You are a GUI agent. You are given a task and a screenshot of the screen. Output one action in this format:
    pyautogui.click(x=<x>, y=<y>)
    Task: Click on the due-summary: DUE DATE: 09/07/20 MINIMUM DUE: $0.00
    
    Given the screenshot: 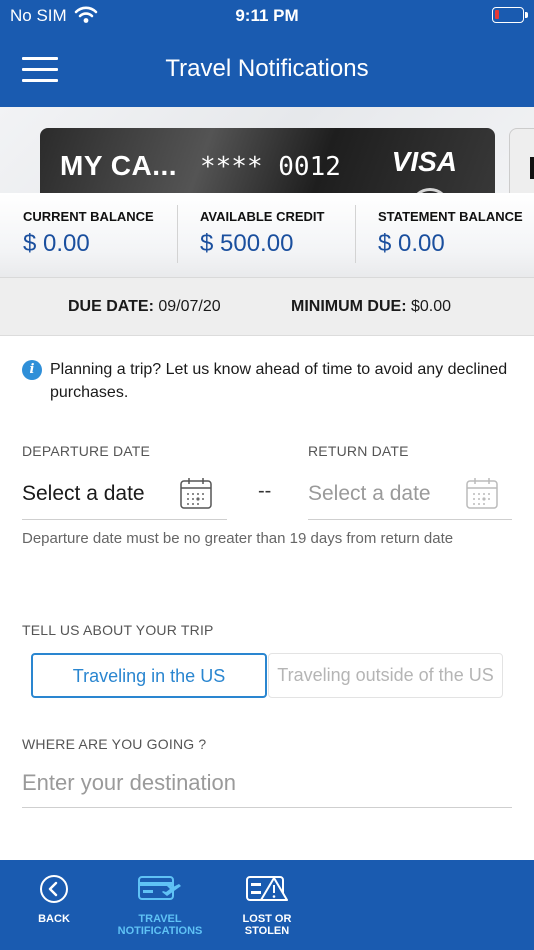 What is the action you would take?
    pyautogui.click(x=267, y=307)
    